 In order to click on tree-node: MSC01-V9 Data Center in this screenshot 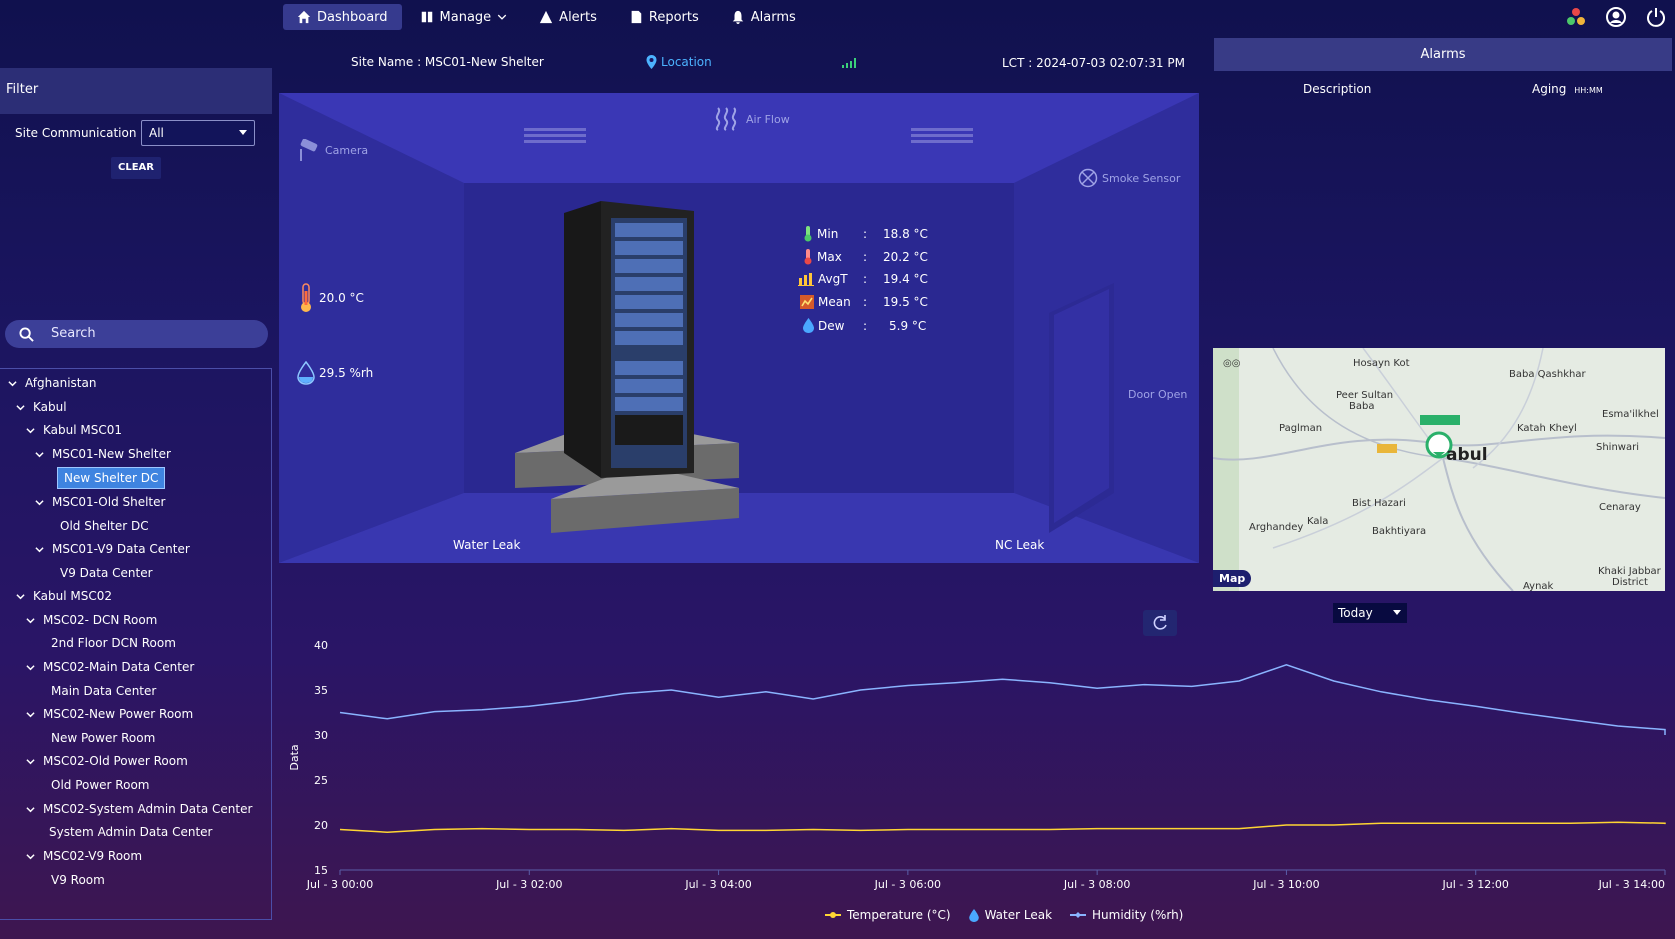, I will do `click(112, 549)`.